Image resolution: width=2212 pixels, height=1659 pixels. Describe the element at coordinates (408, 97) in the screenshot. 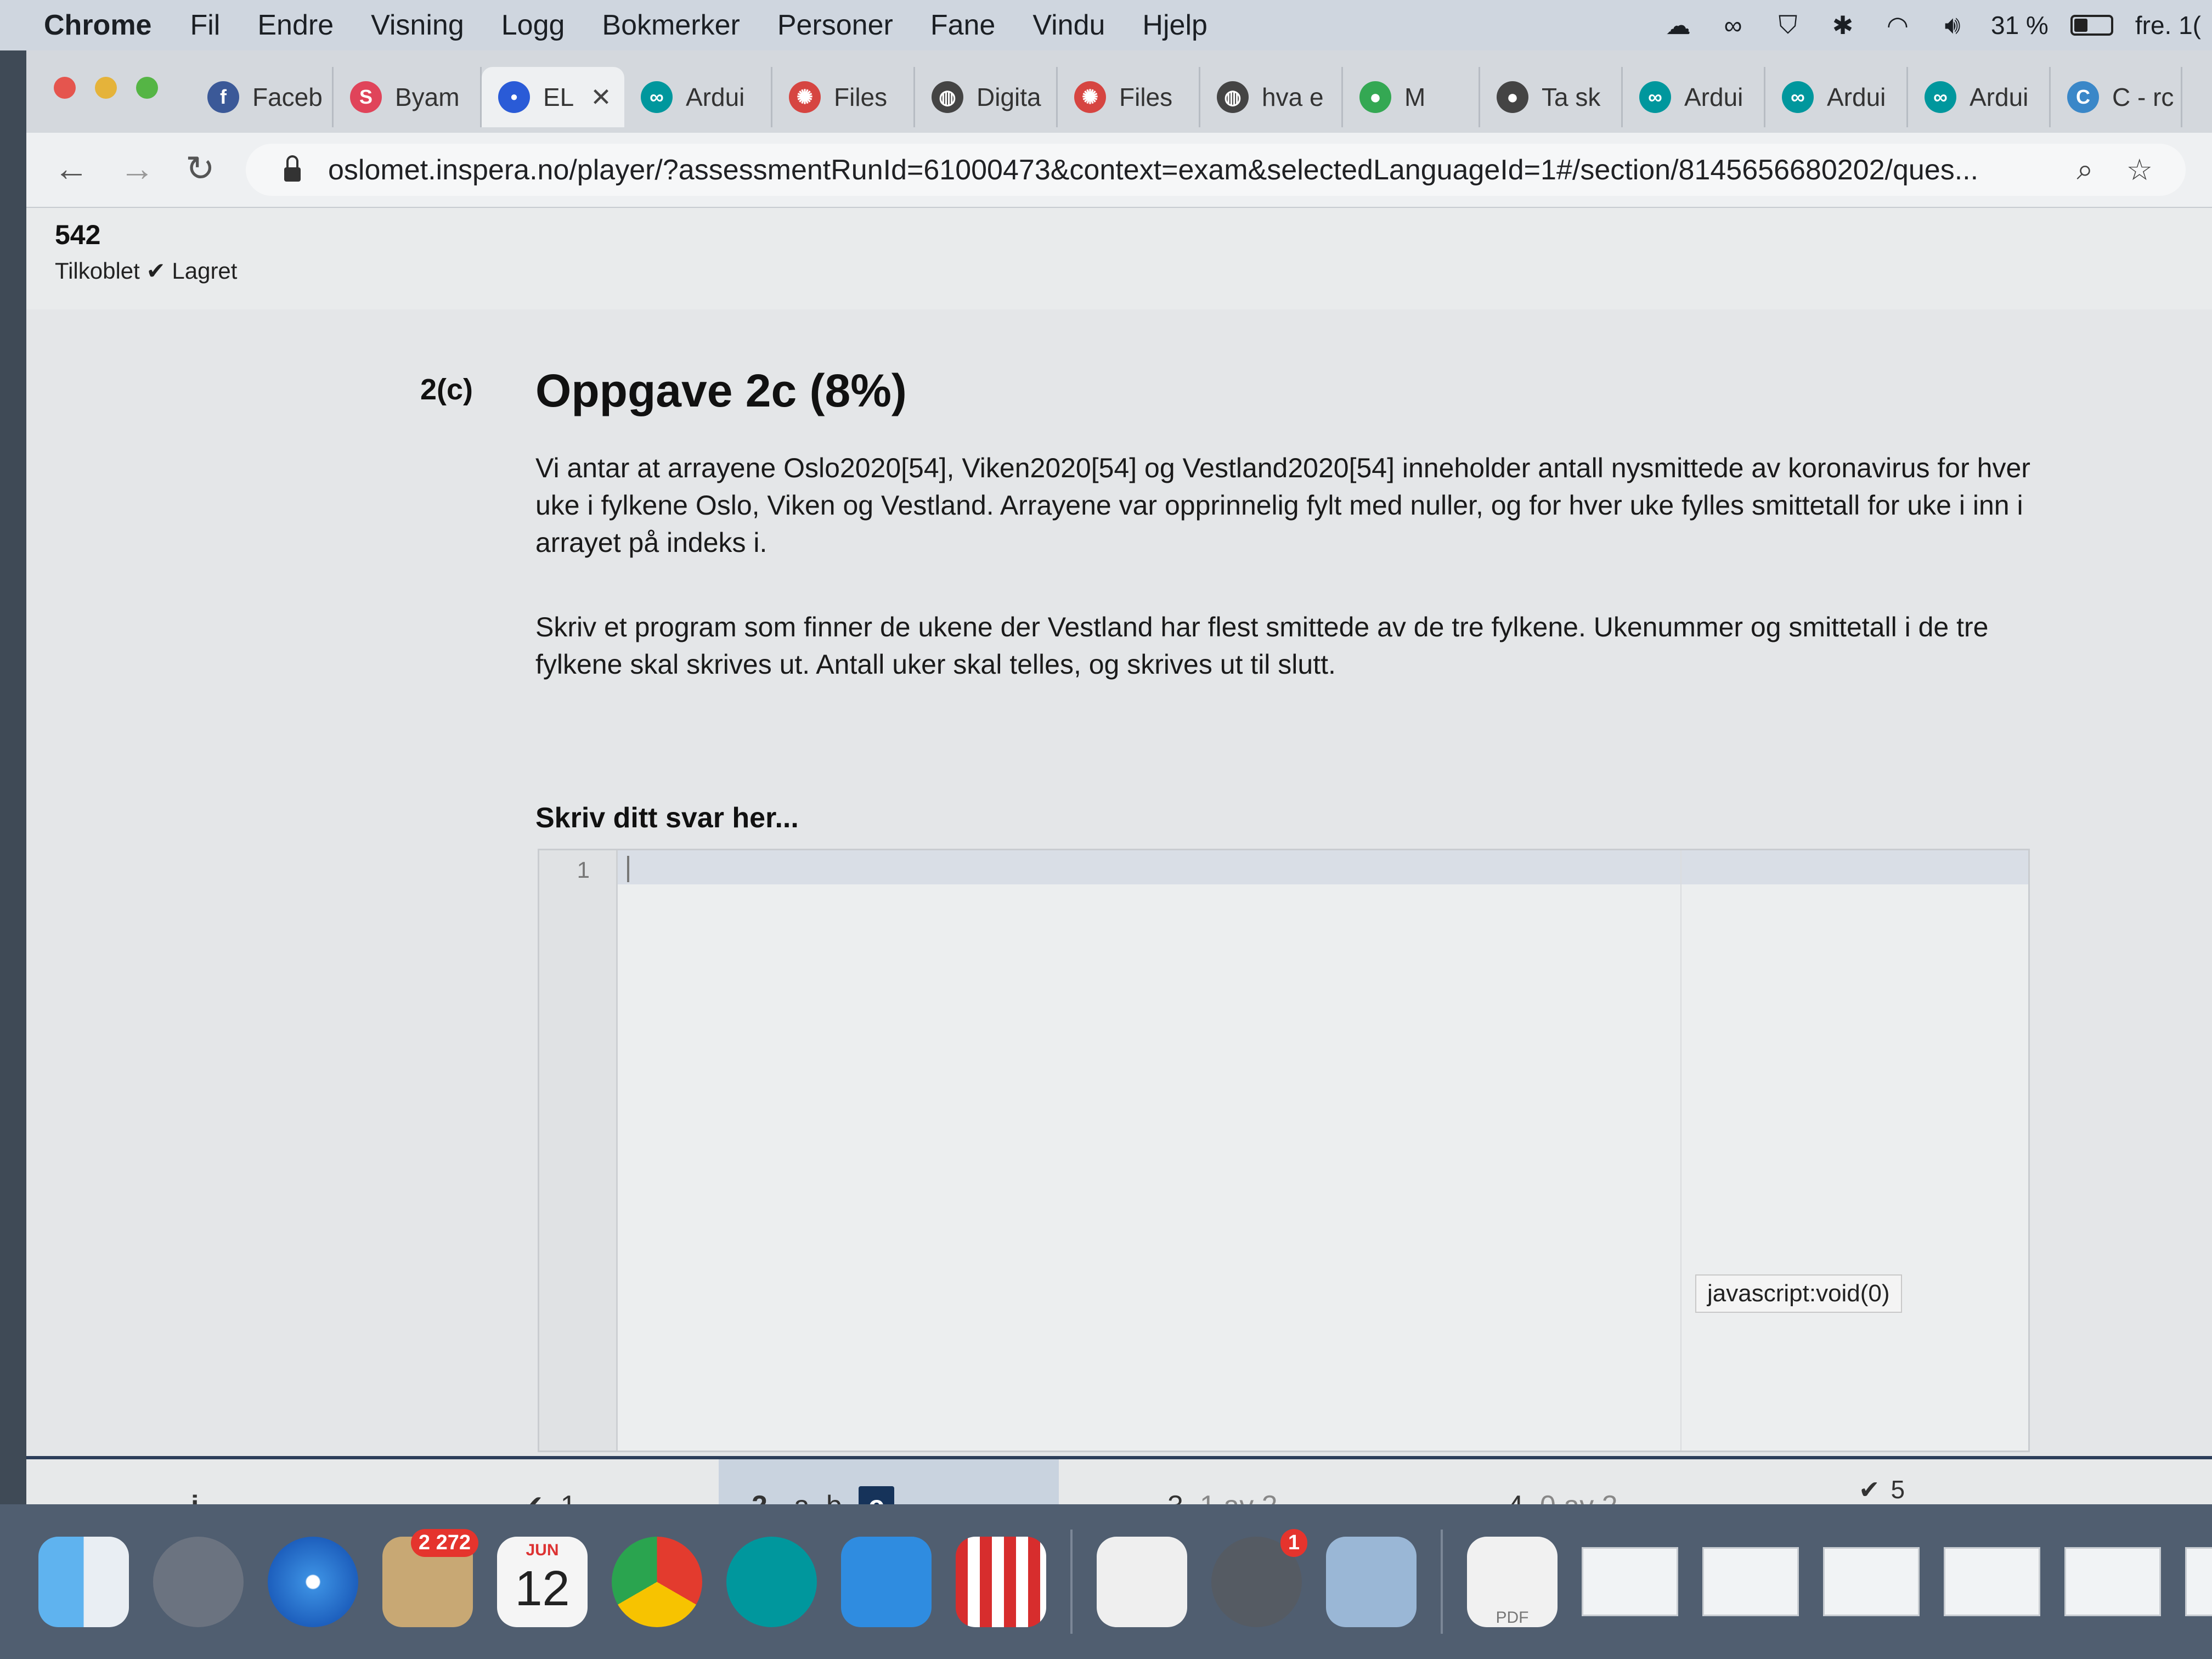

I see `browser-tab: S Byam` at that location.